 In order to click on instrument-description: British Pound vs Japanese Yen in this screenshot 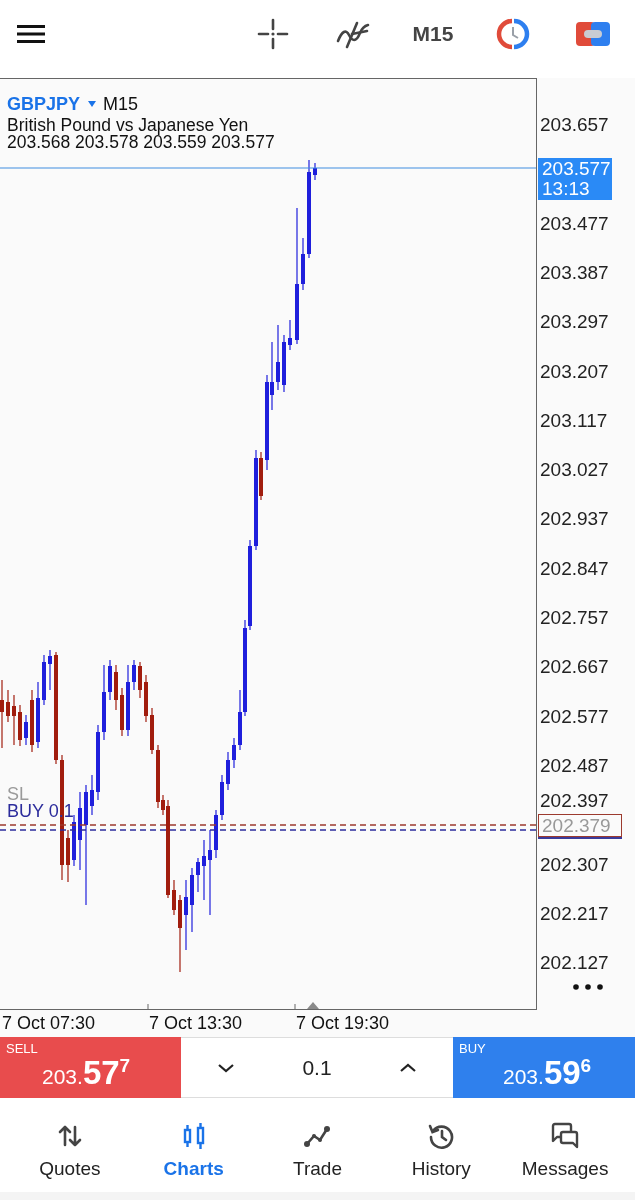, I will do `click(128, 125)`.